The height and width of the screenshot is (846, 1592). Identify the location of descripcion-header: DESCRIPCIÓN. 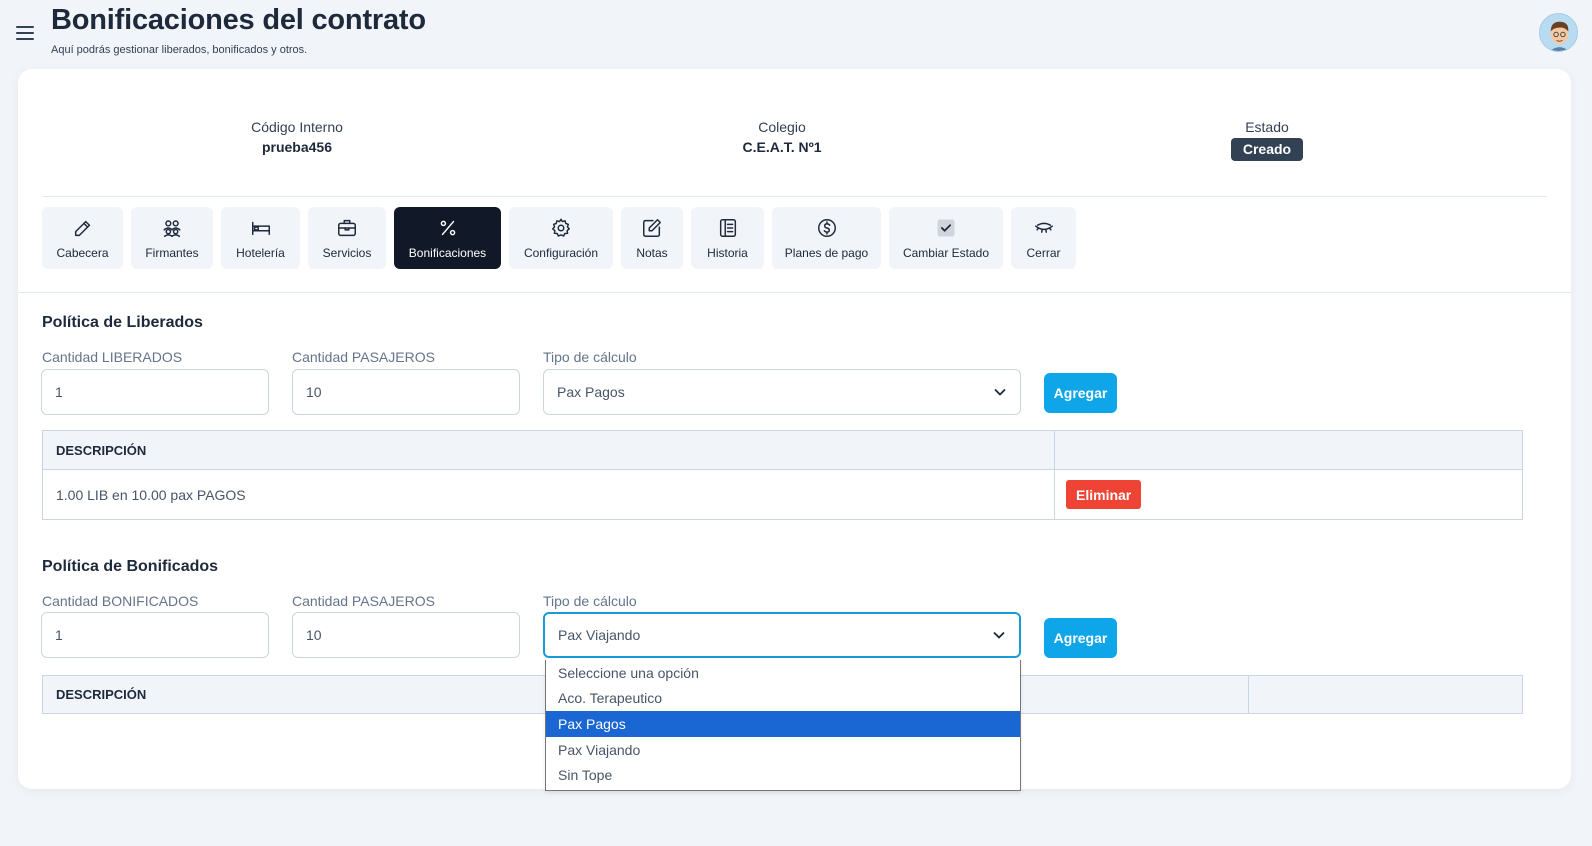
(549, 450).